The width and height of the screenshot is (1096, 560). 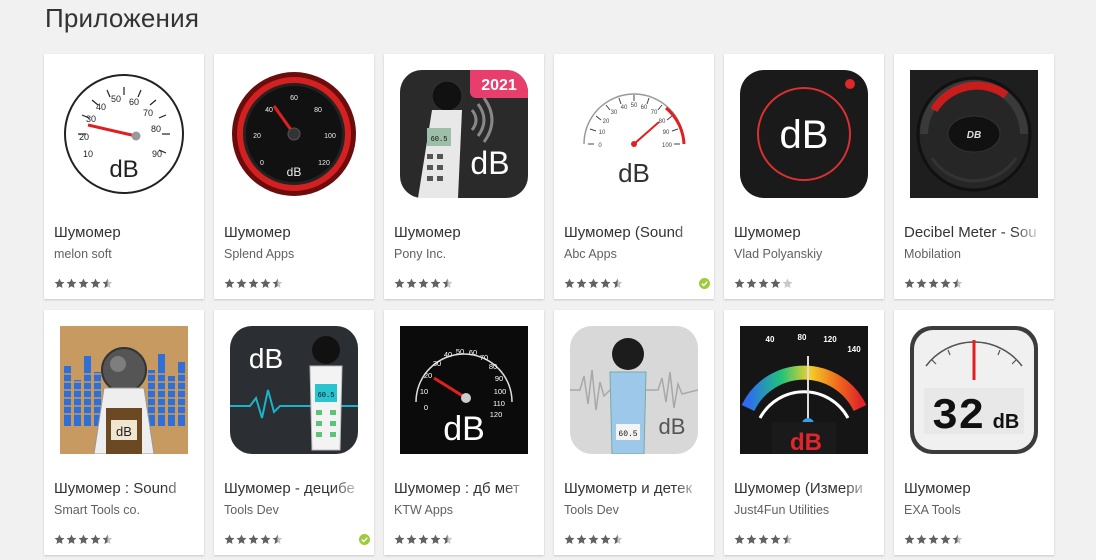 What do you see at coordinates (804, 254) in the screenshot?
I see `app-developer: Vlad Polyanskiy` at bounding box center [804, 254].